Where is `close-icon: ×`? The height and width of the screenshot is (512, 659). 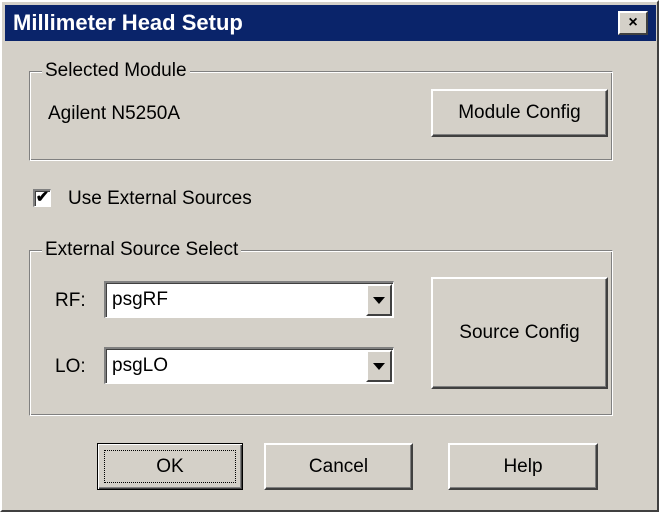 close-icon: × is located at coordinates (633, 22).